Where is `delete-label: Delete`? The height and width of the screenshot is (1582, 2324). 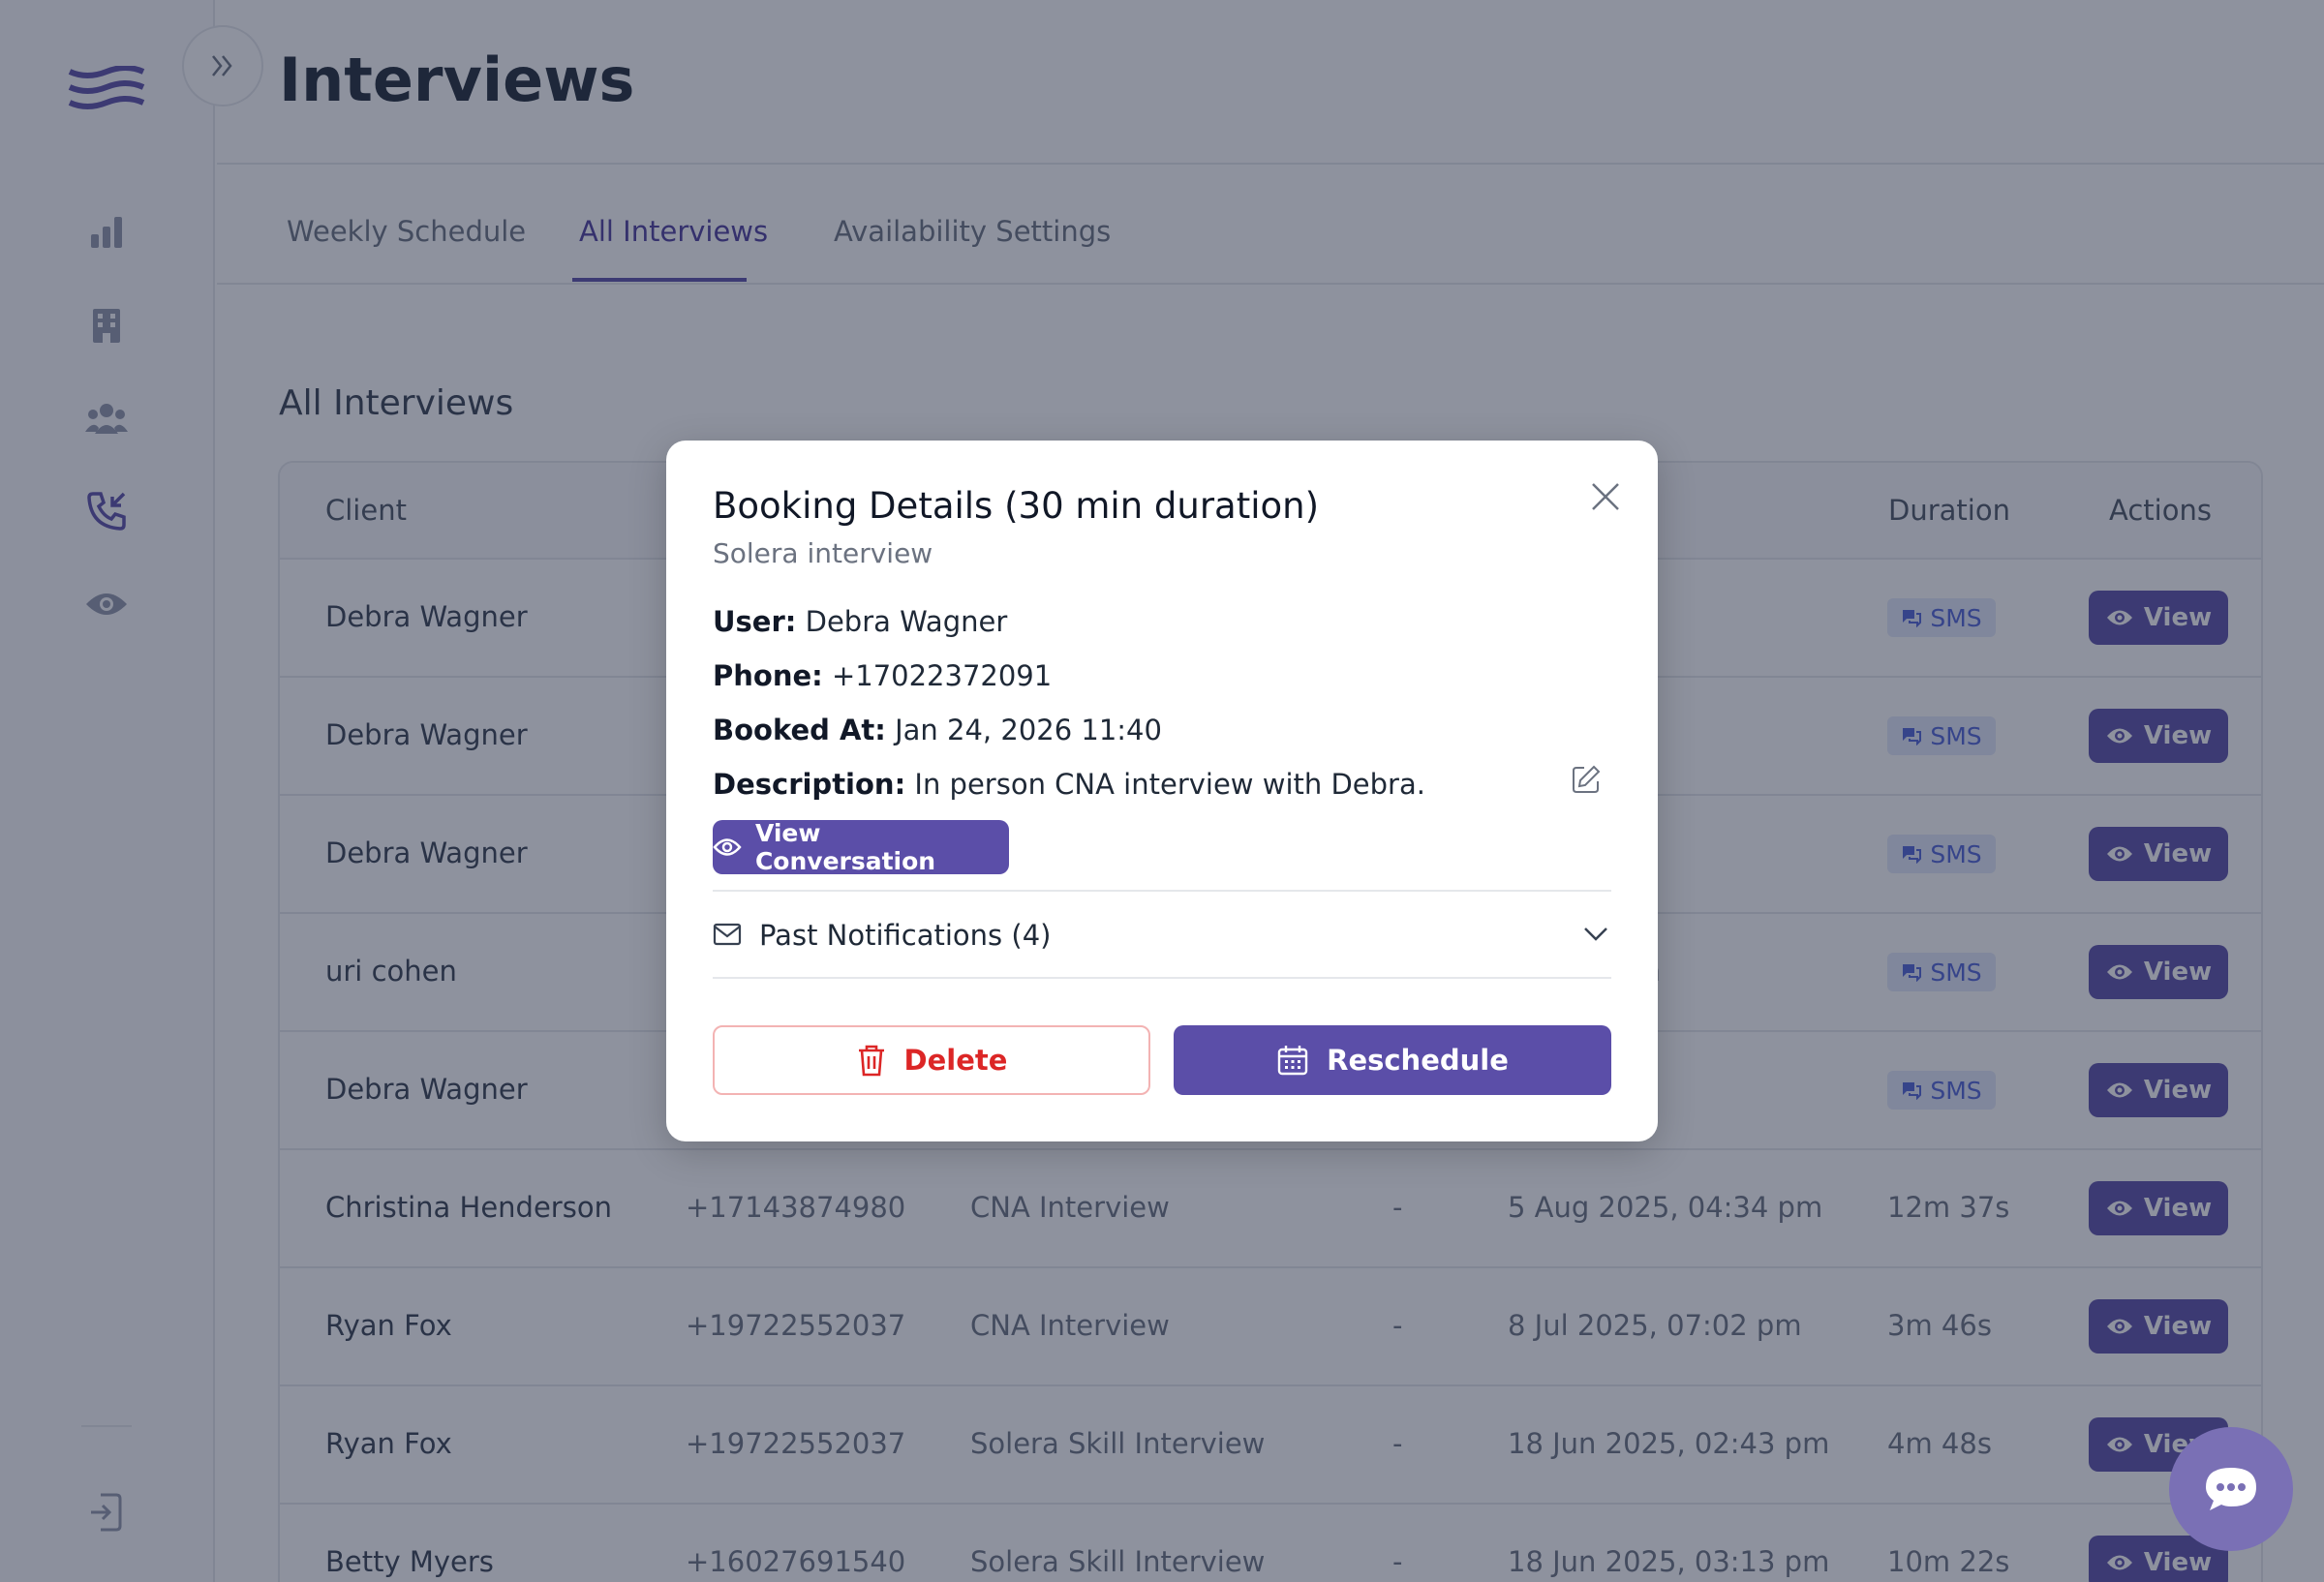 delete-label: Delete is located at coordinates (955, 1060).